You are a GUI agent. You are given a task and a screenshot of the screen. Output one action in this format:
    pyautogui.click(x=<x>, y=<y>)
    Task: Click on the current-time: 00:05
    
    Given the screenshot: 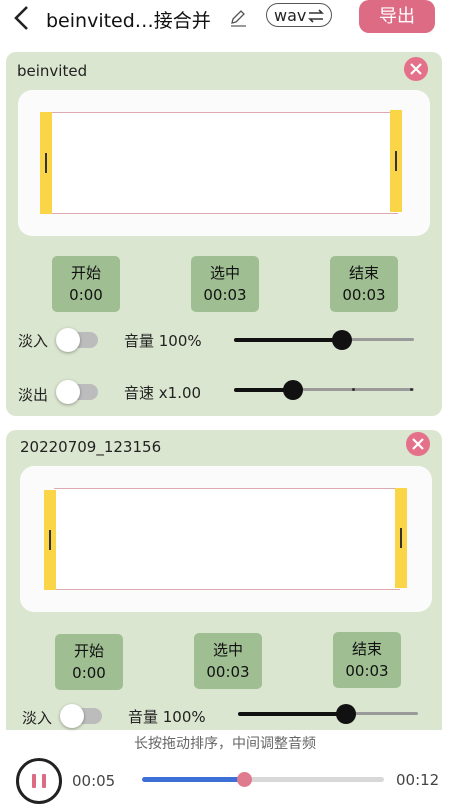 What is the action you would take?
    pyautogui.click(x=94, y=781)
    